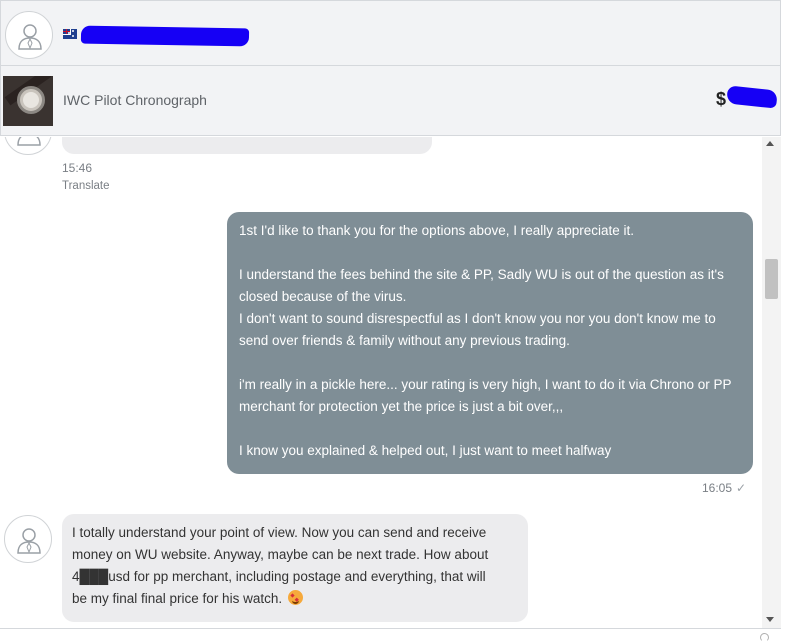 This screenshot has height=643, width=788. What do you see at coordinates (724, 488) in the screenshot?
I see `message-time: 16:05 ✓` at bounding box center [724, 488].